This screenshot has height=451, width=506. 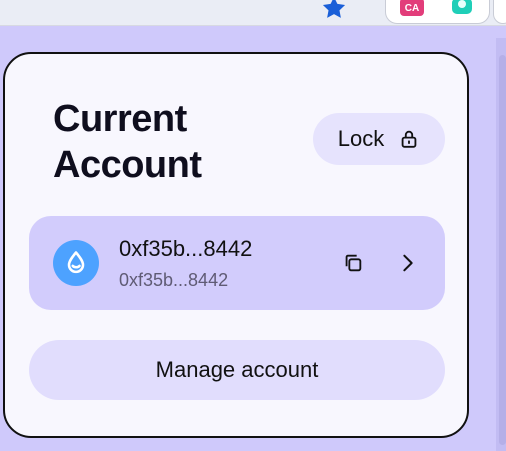 I want to click on lock-button: Lock, so click(x=379, y=139).